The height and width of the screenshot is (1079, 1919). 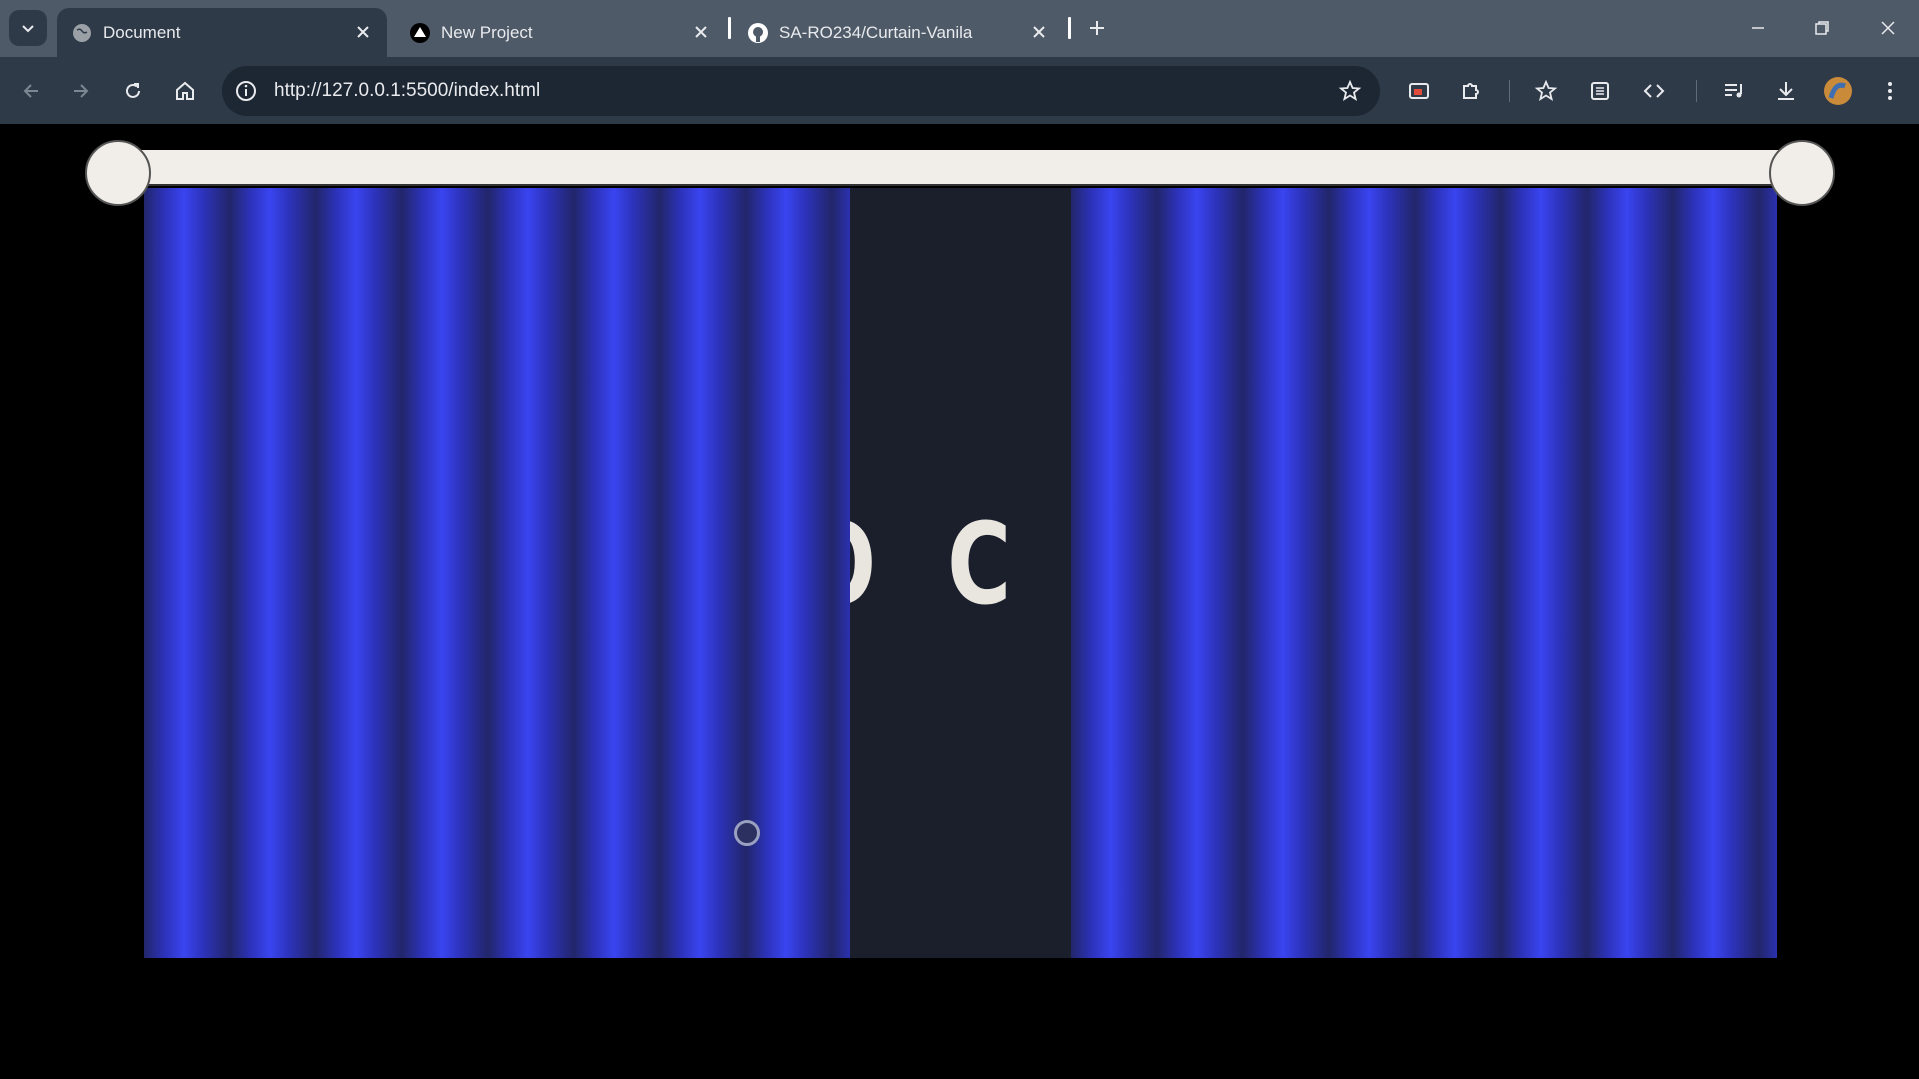 What do you see at coordinates (963, 168) in the screenshot?
I see `curtain-rod` at bounding box center [963, 168].